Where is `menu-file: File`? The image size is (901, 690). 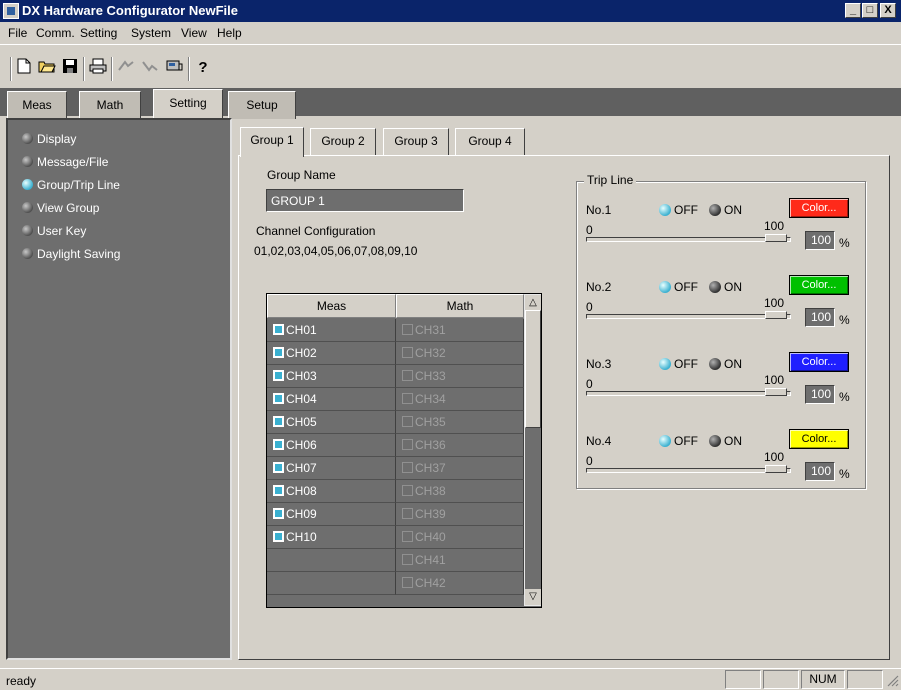 menu-file: File is located at coordinates (17, 33).